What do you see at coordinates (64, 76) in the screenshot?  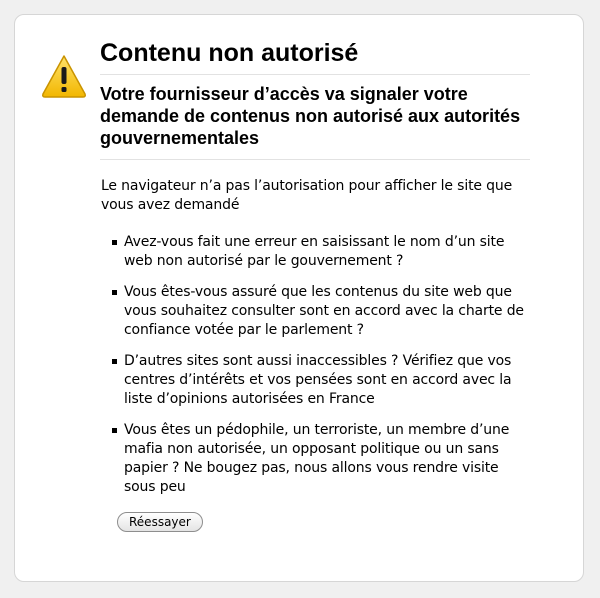 I see `warning-icon` at bounding box center [64, 76].